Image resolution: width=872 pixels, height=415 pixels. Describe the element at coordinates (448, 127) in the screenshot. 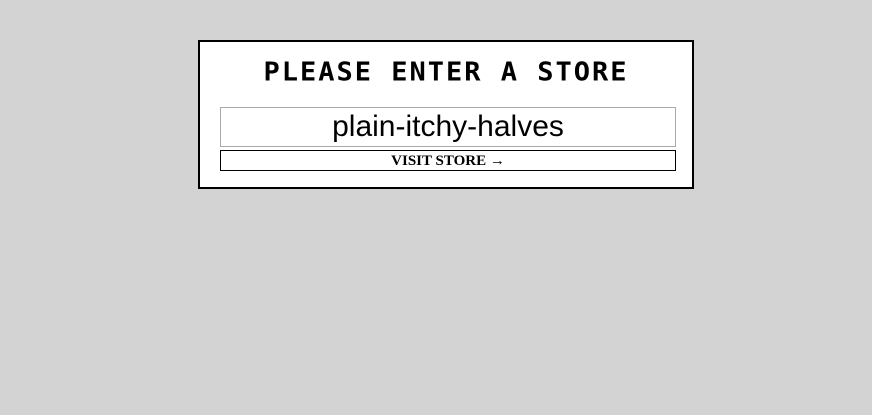

I see `store-name-input` at that location.